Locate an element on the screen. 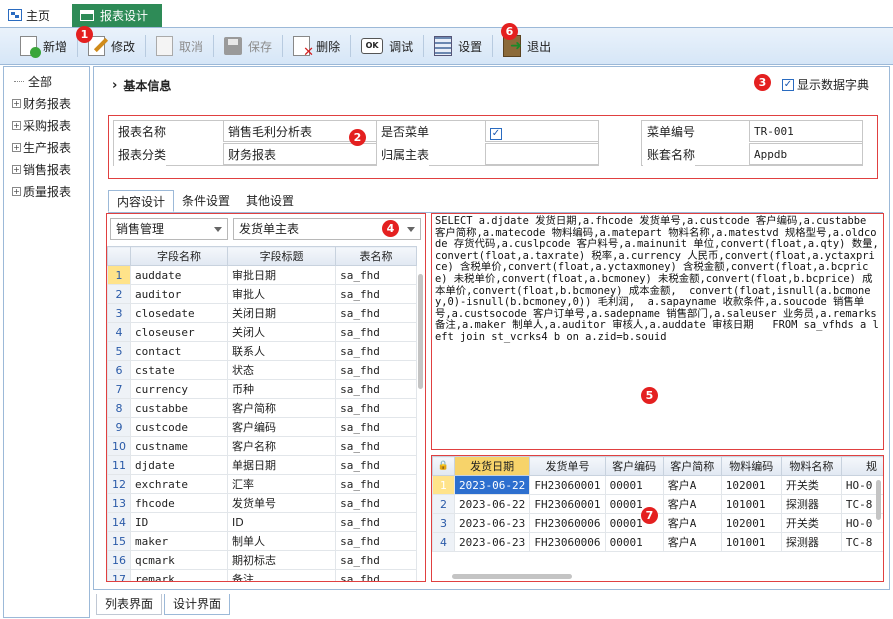  field-name-cell: currency is located at coordinates (179, 389).